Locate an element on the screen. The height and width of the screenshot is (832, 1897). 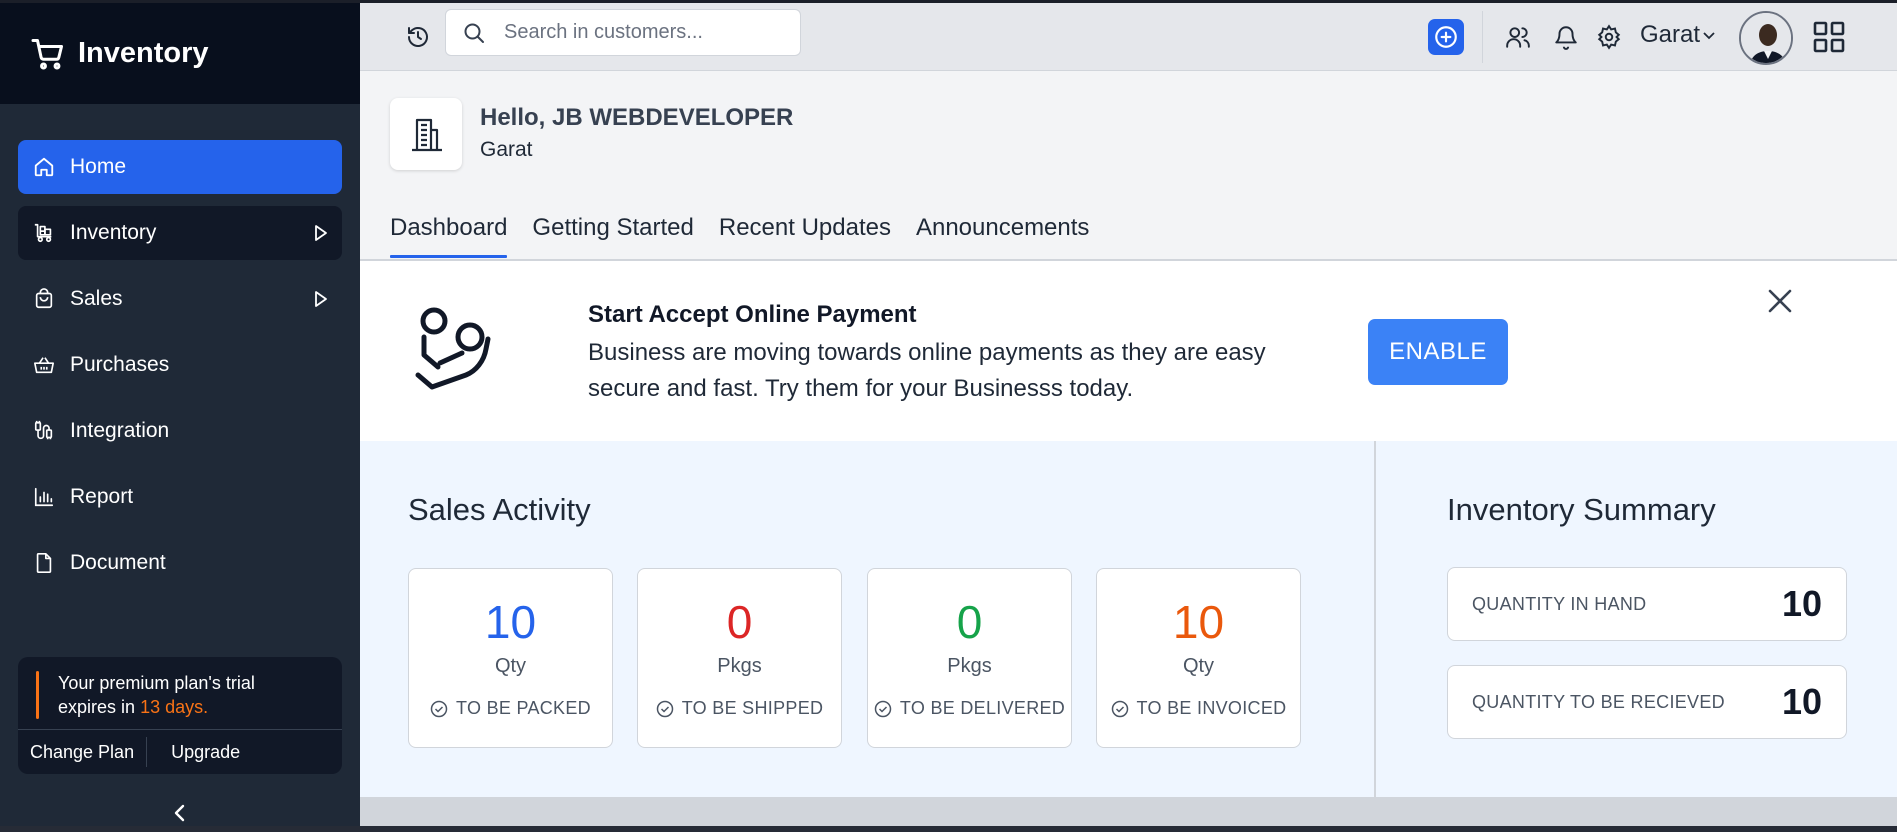
close-icon is located at coordinates (1780, 301).